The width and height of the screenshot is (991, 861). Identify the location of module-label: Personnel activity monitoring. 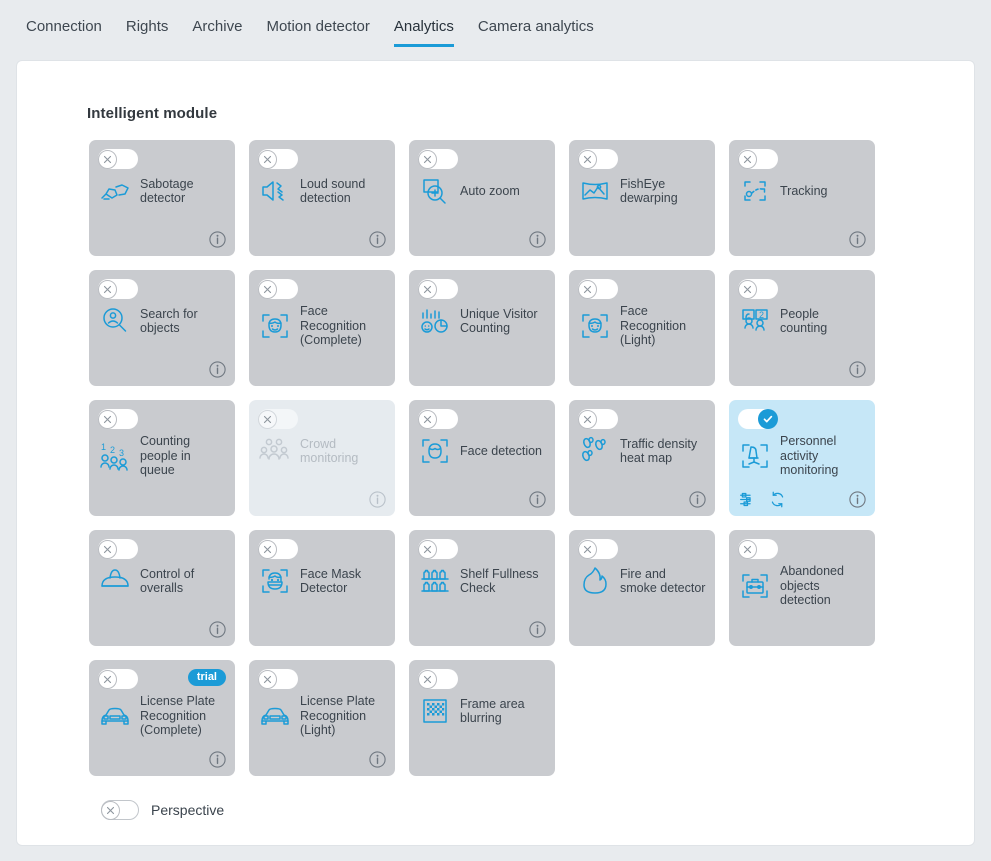
(809, 455).